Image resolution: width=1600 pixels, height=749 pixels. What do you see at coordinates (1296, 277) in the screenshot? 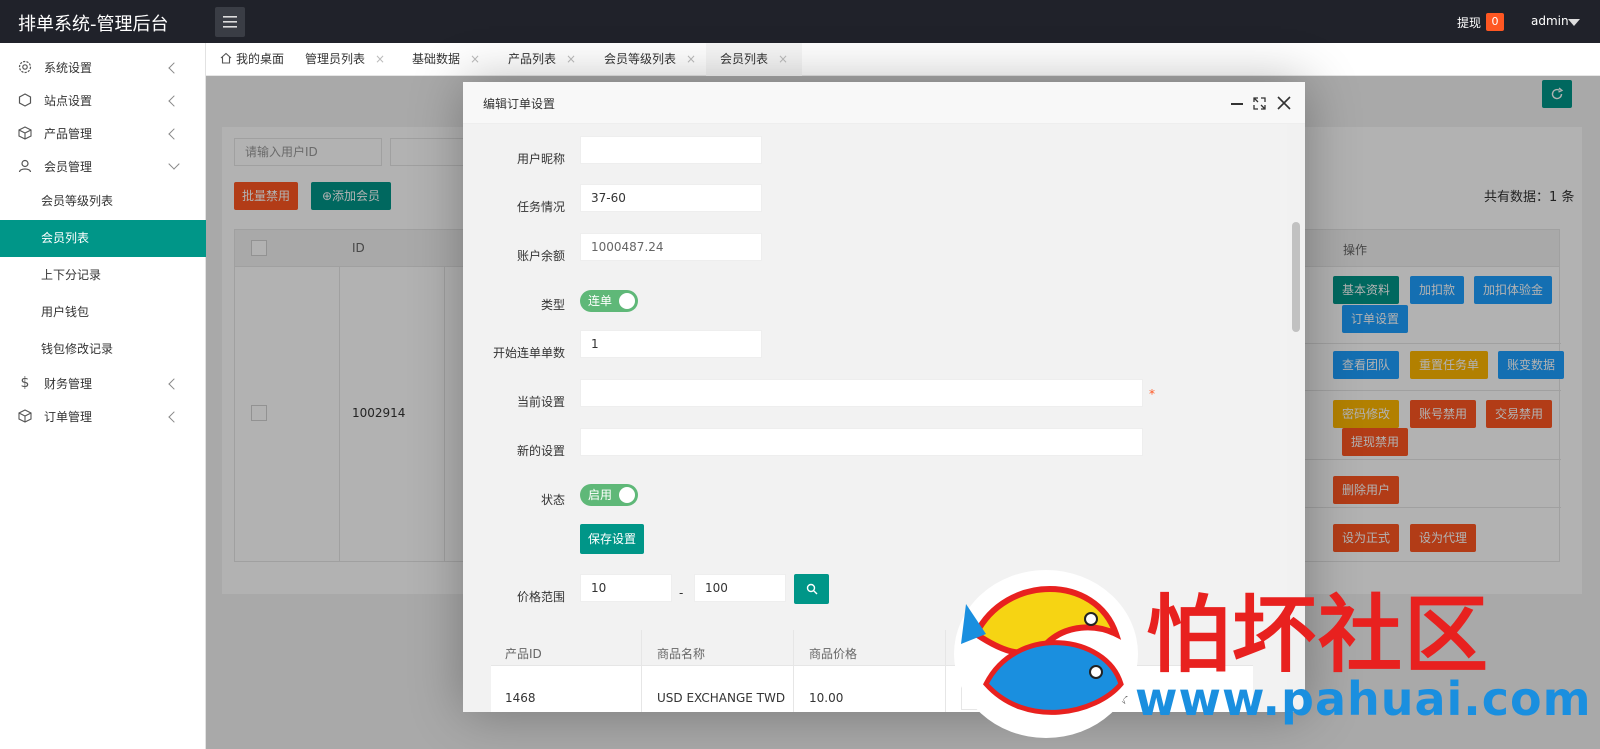
I see `dialog-scrollbar-thumb` at bounding box center [1296, 277].